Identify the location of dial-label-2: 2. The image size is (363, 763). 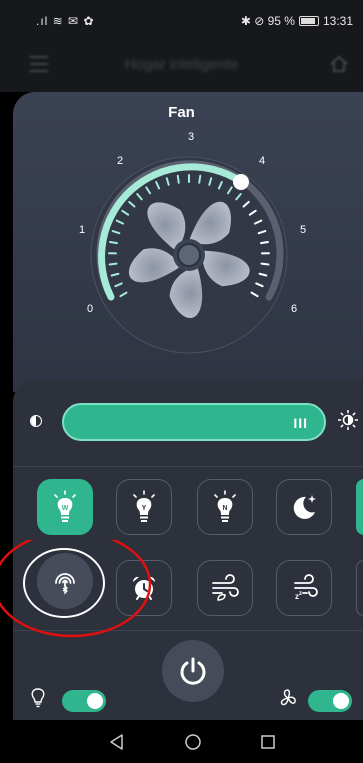
(120, 161).